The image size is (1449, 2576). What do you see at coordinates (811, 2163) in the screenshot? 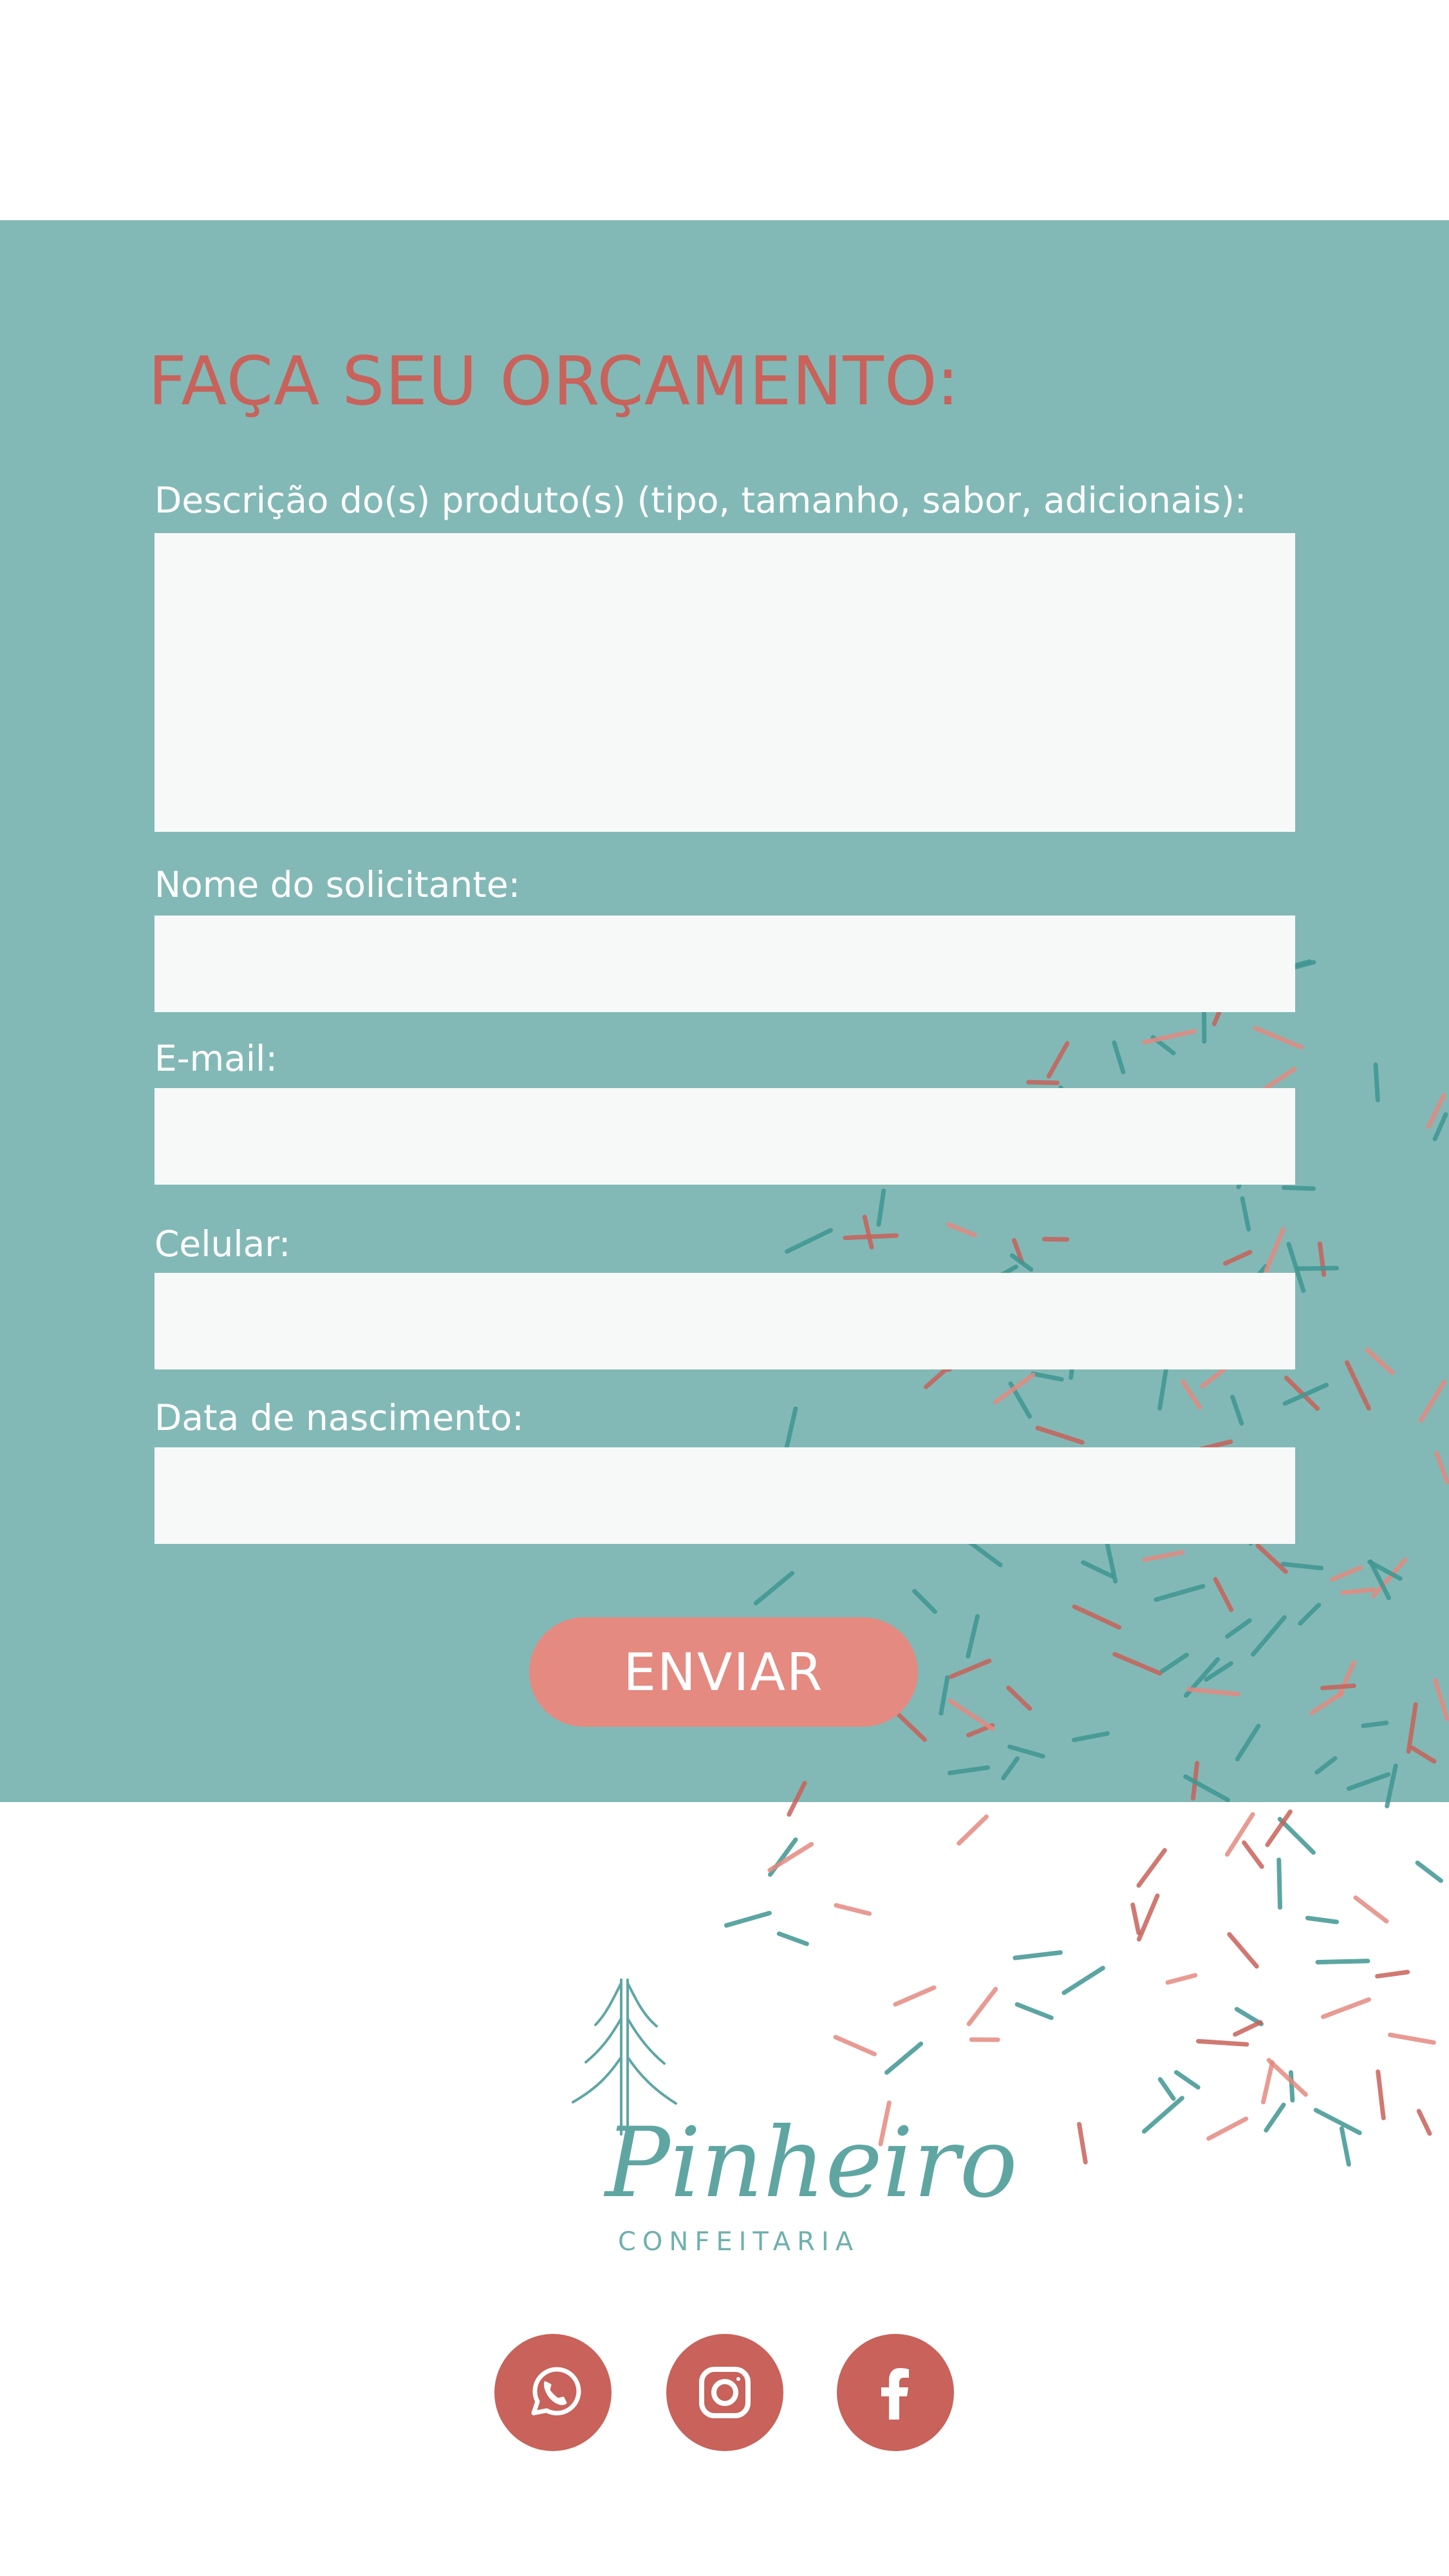
I see `brand-name: Pinheiro` at bounding box center [811, 2163].